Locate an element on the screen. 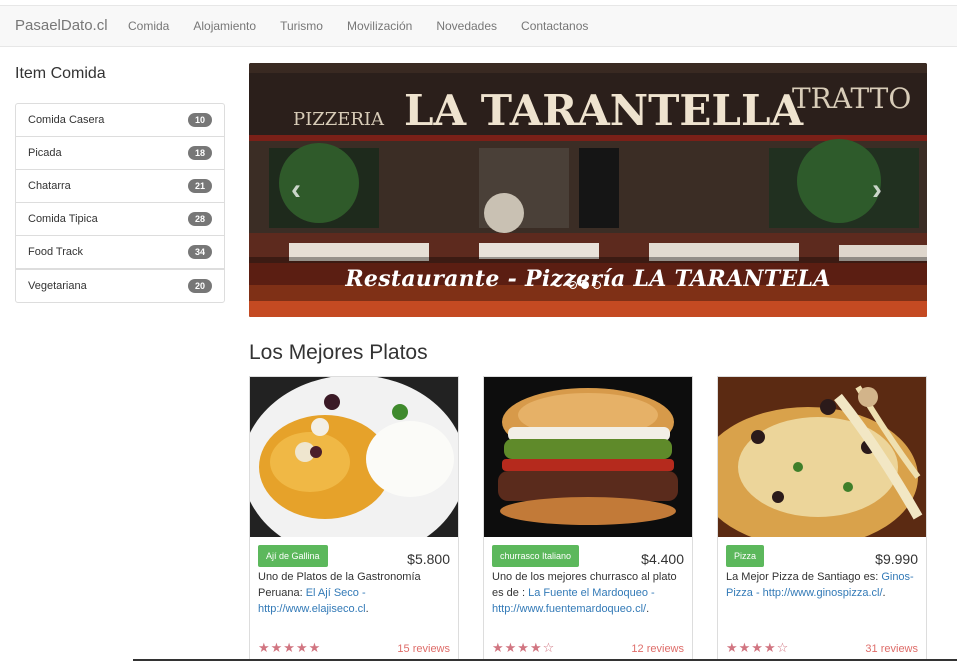 Image resolution: width=957 pixels, height=661 pixels. dish-price: $9.990 is located at coordinates (896, 559).